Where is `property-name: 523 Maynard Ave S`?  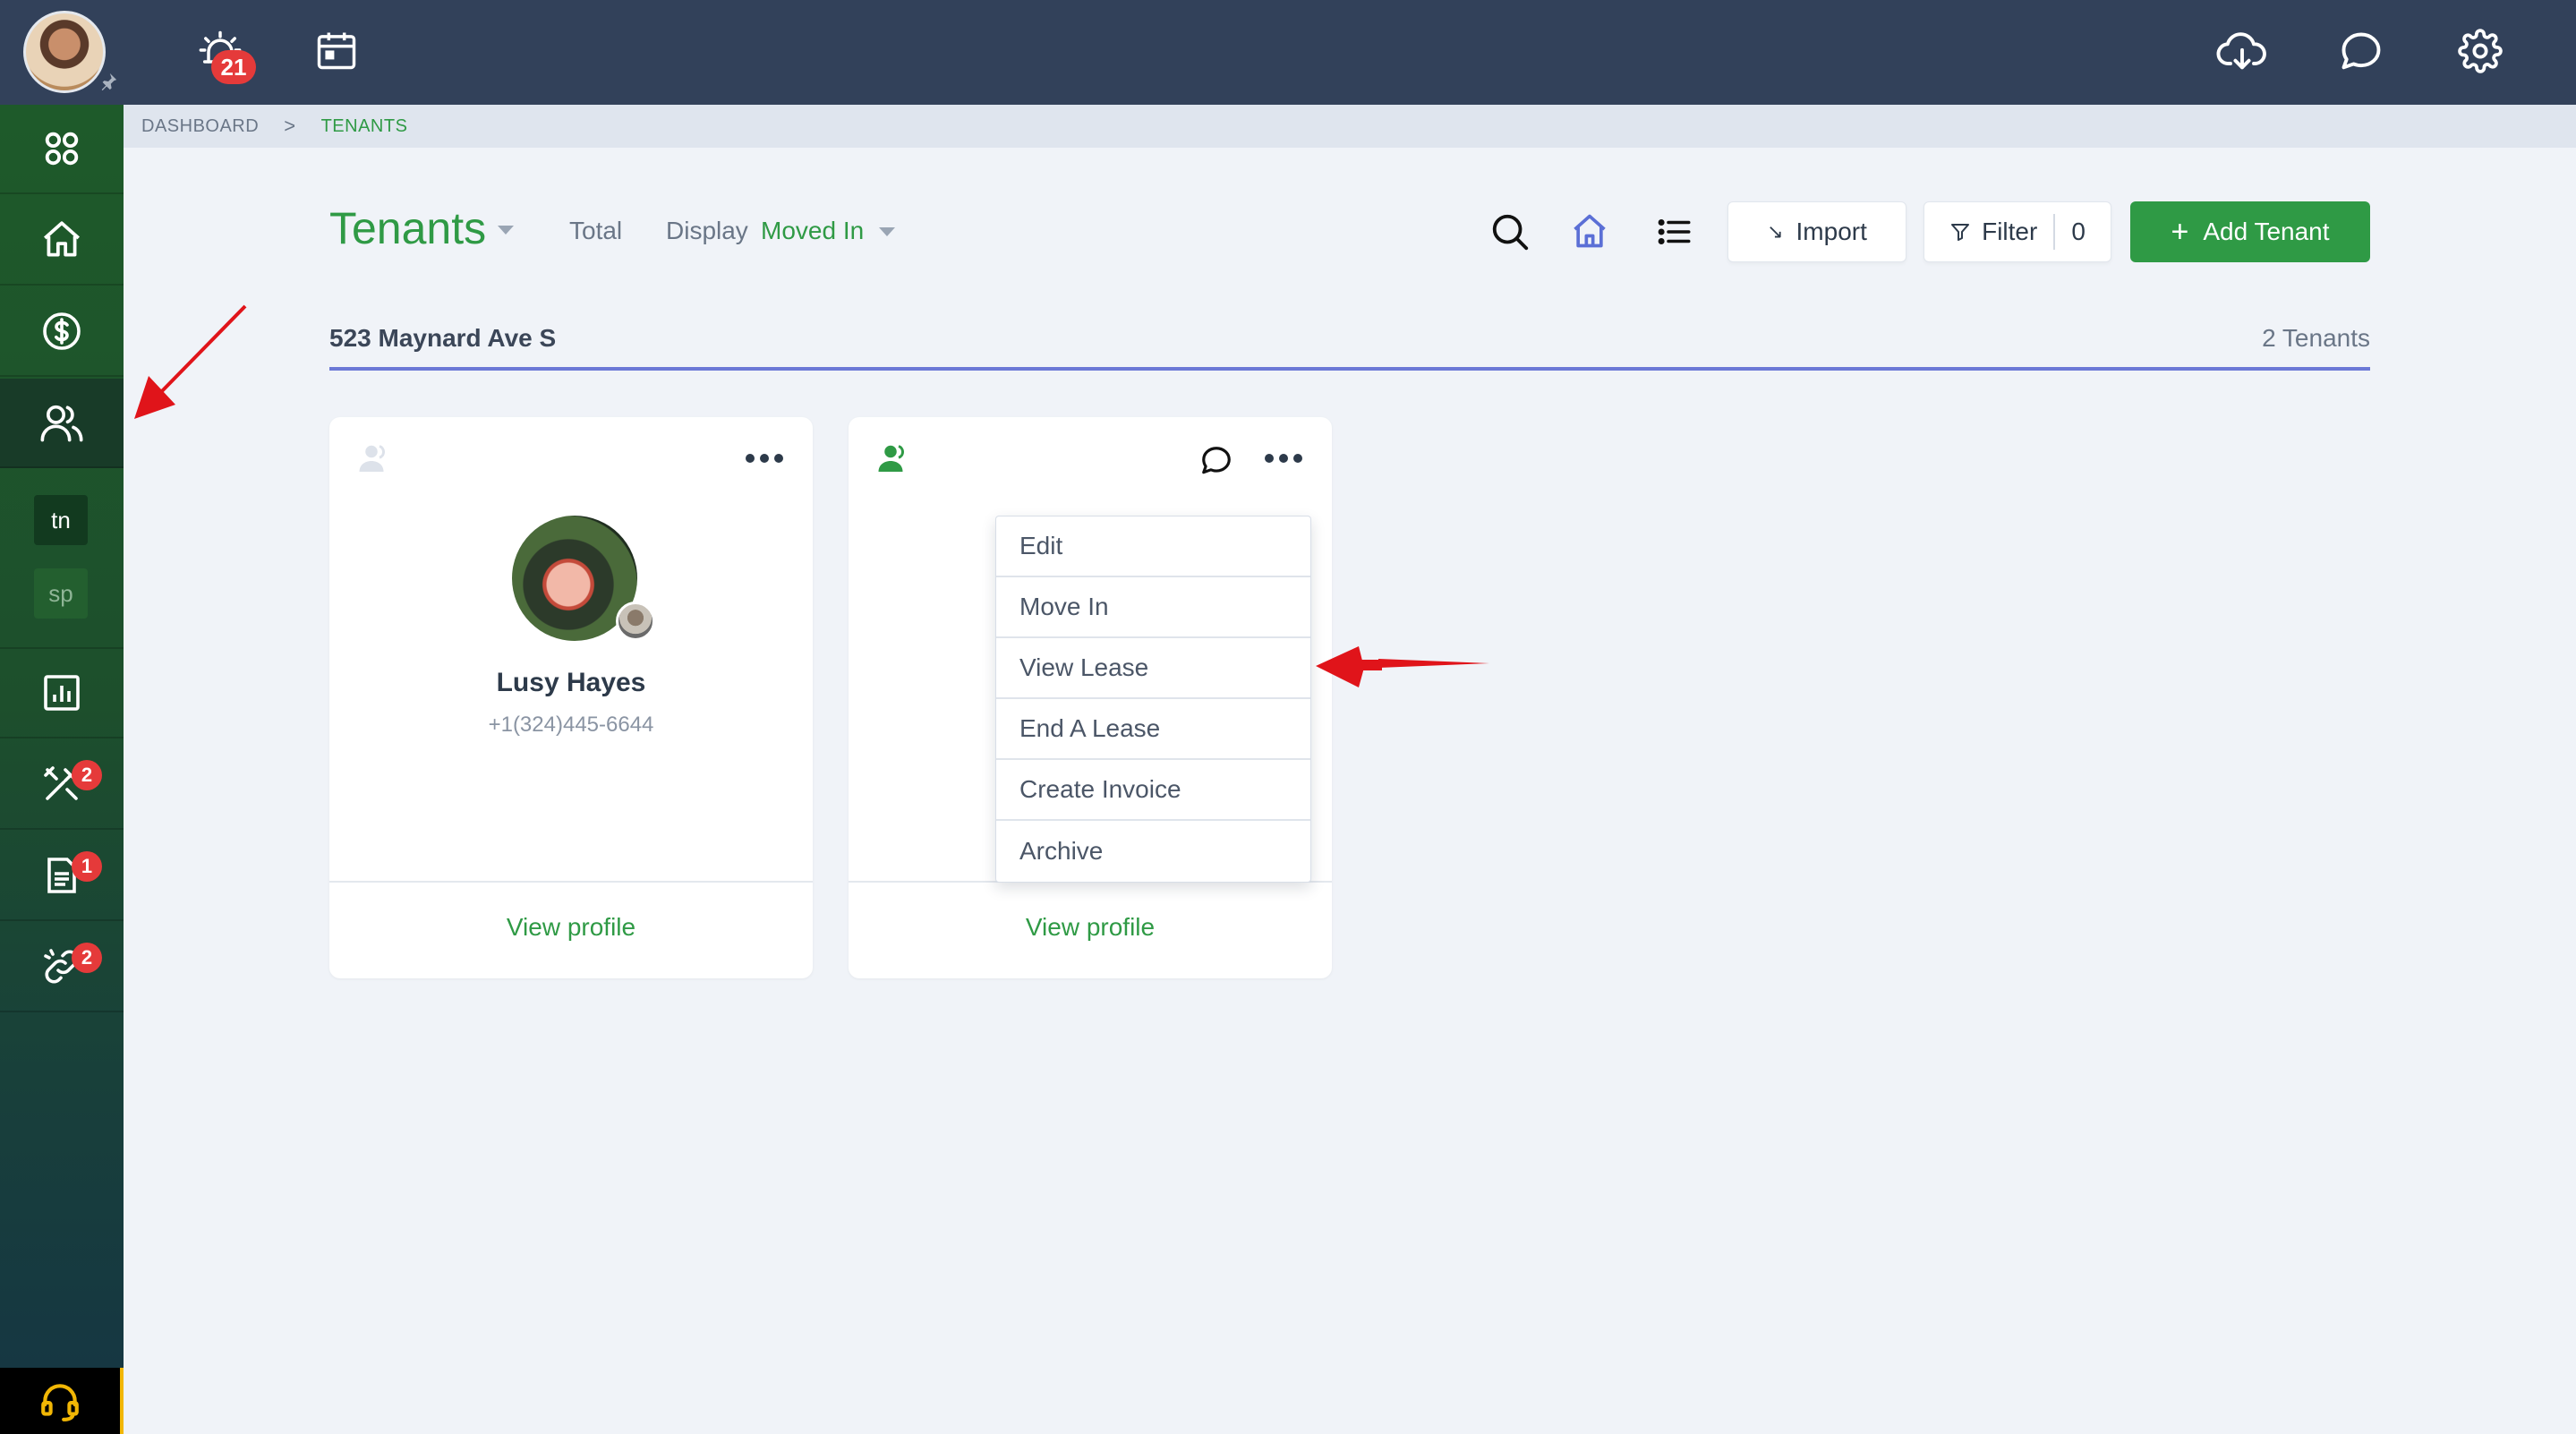 property-name: 523 Maynard Ave S is located at coordinates (442, 338).